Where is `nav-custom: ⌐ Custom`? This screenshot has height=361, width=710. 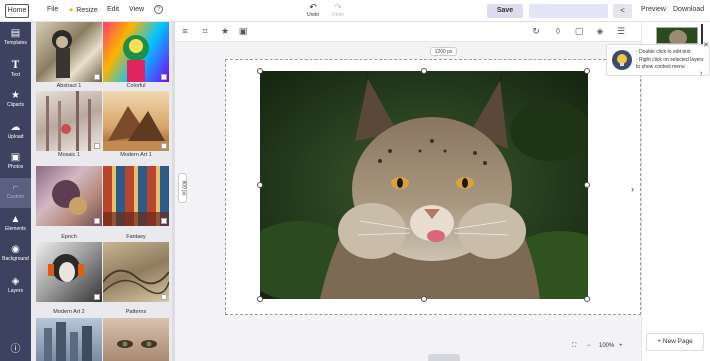
nav-custom: ⌐ Custom is located at coordinates (15, 193).